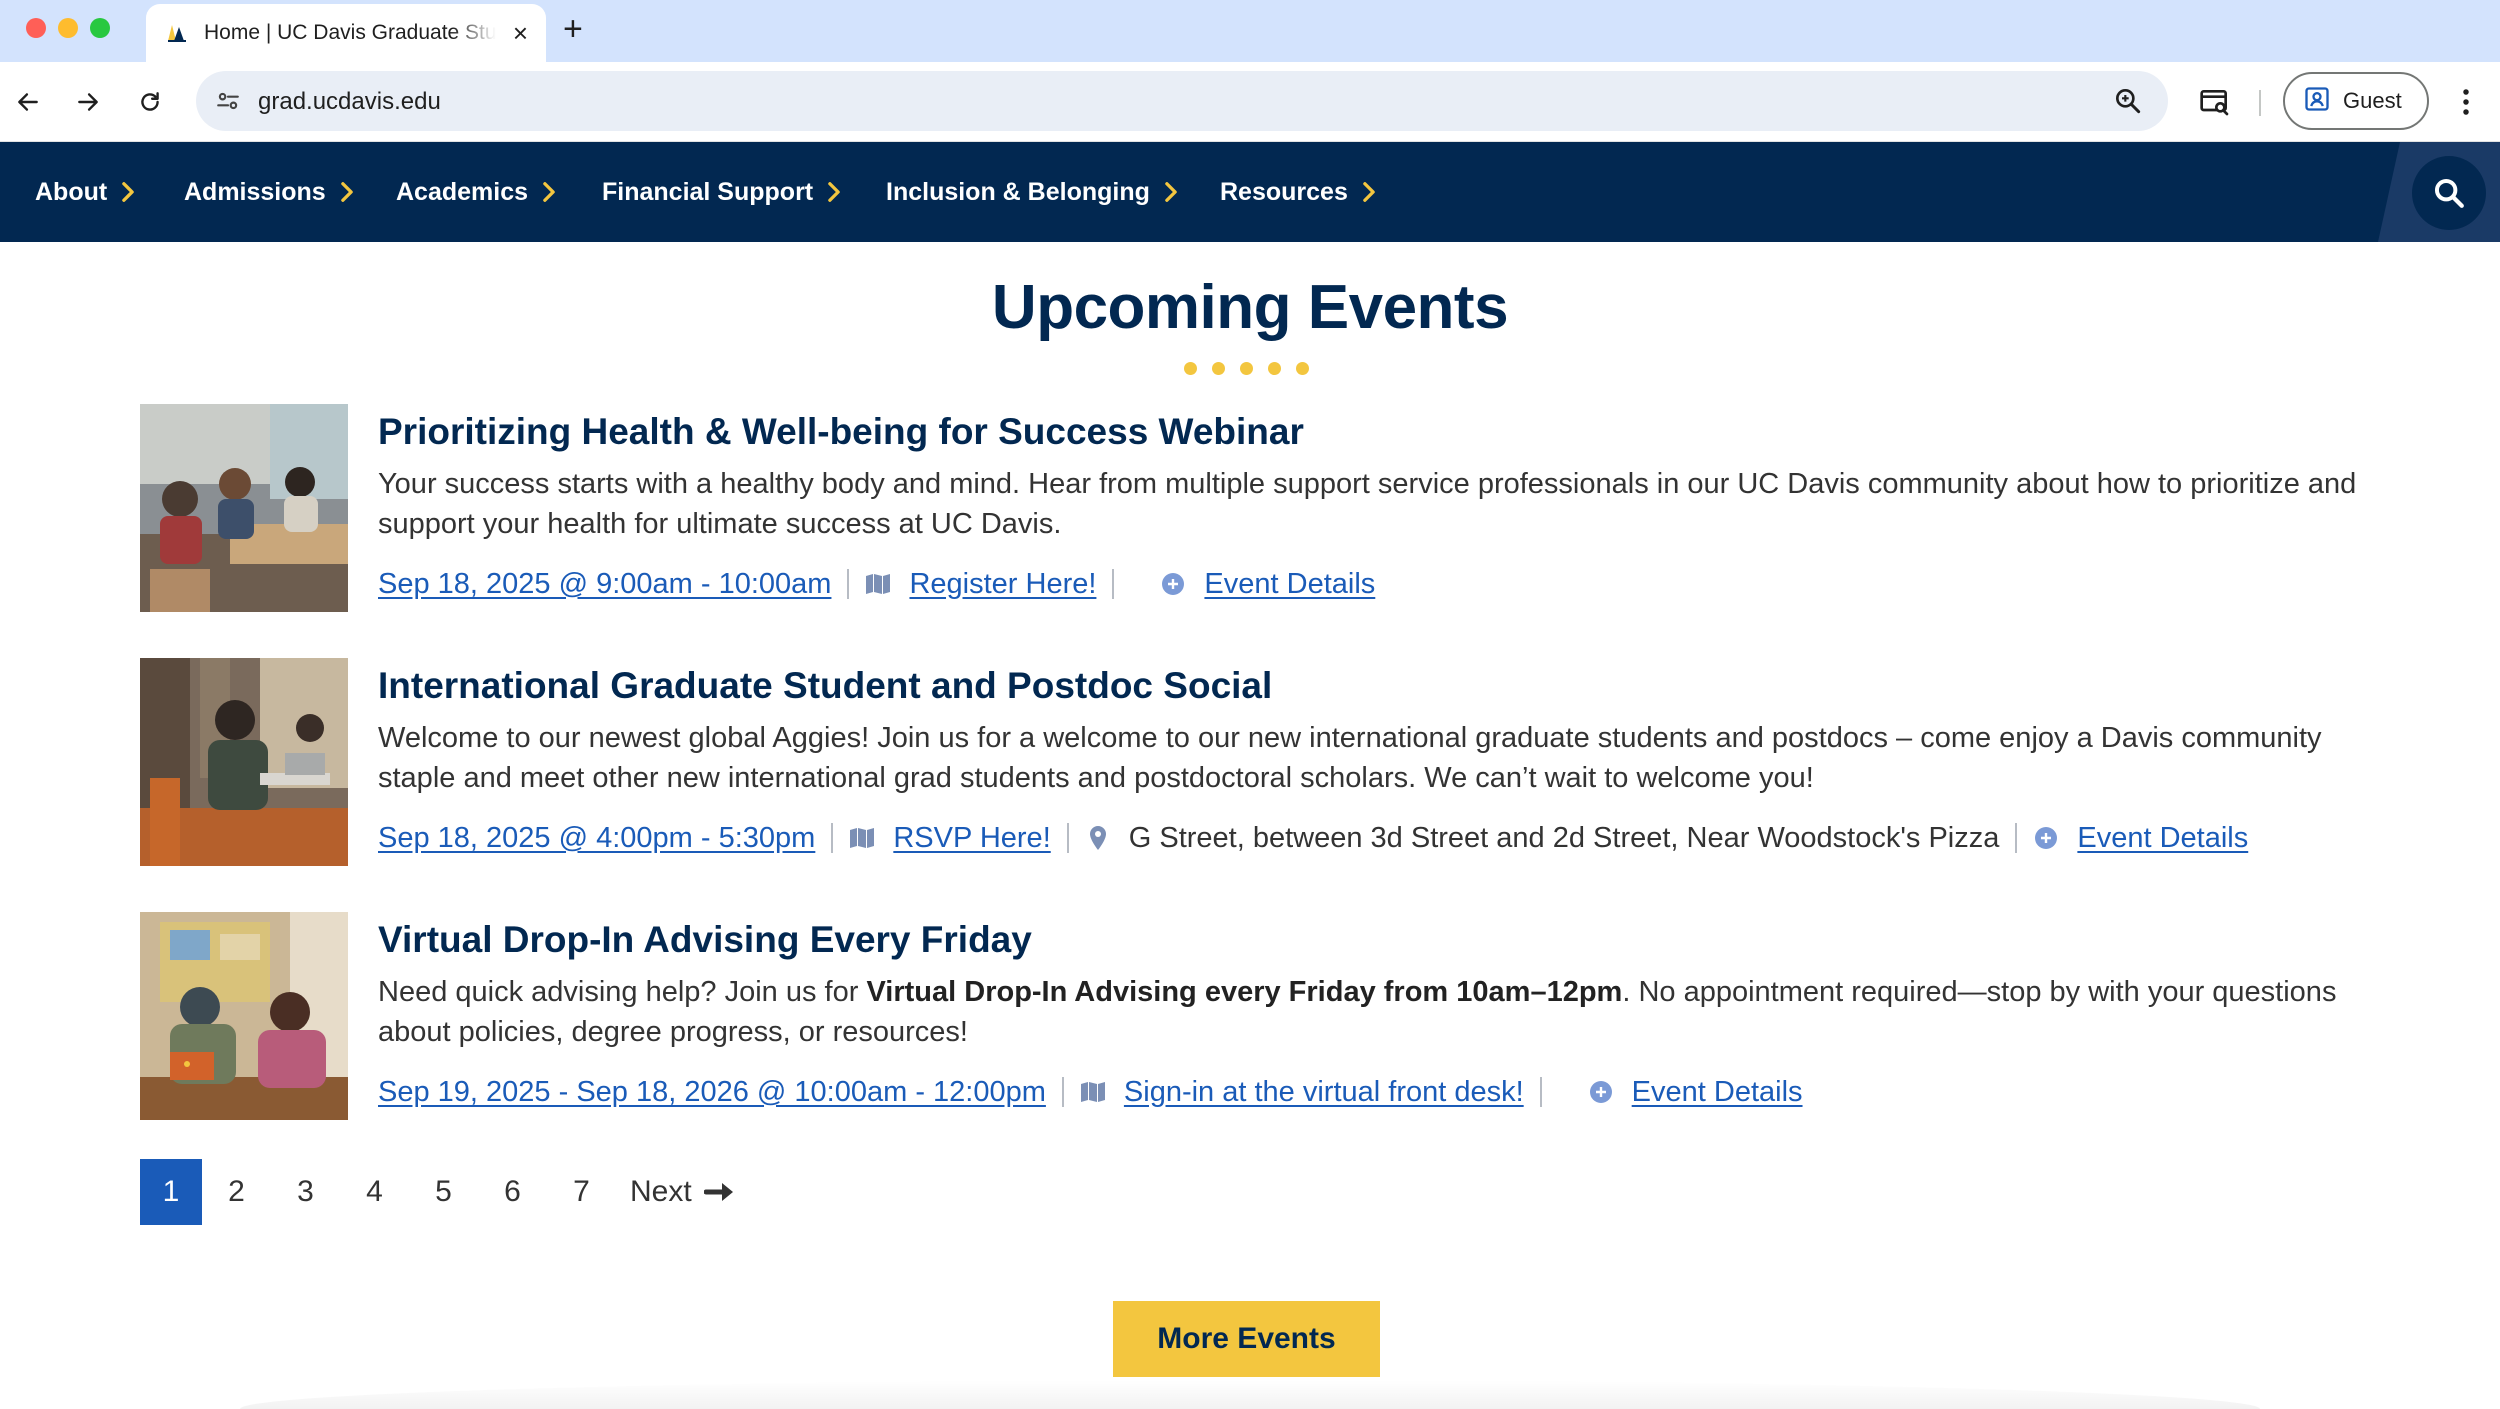 The height and width of the screenshot is (1409, 2500). I want to click on next-label: Next, so click(661, 1191).